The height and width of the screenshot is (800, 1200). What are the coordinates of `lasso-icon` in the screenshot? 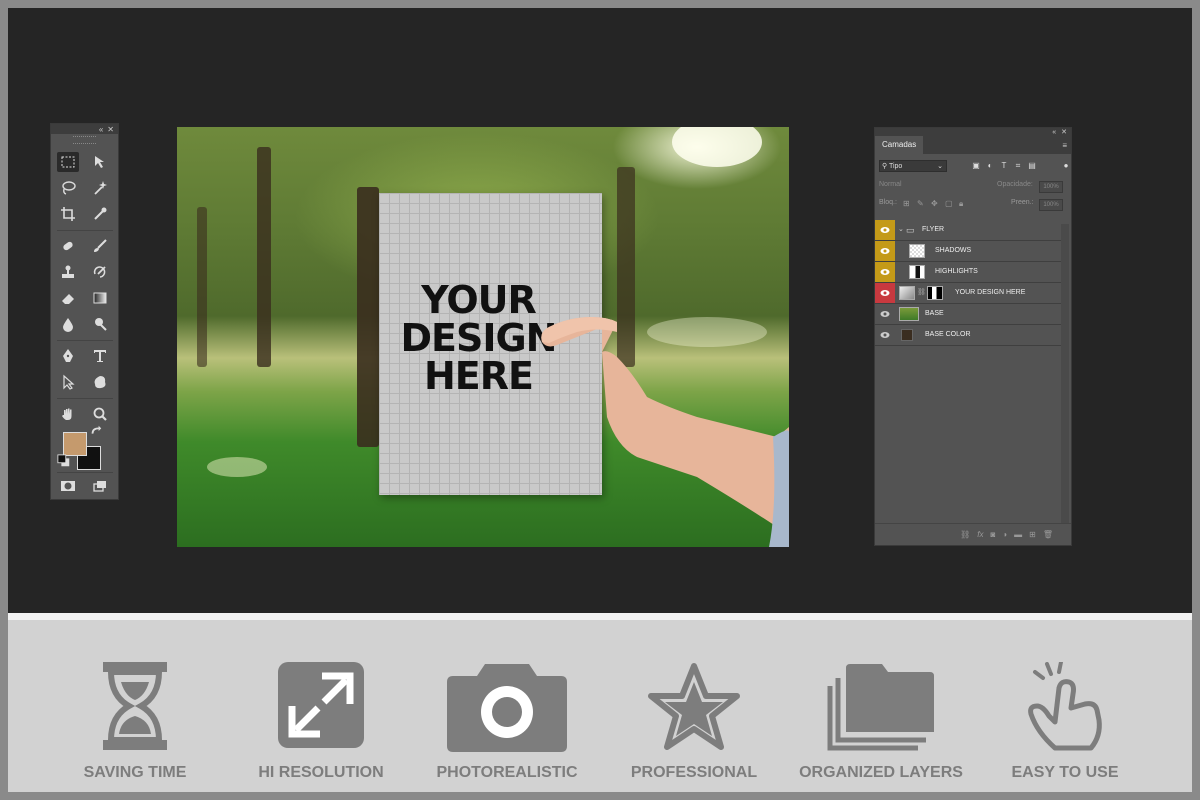 It's located at (68, 188).